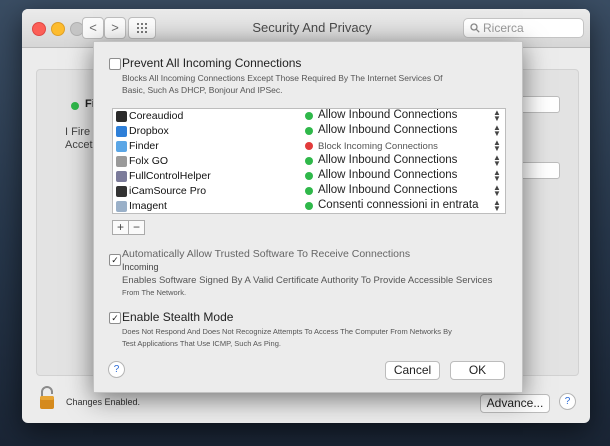  I want to click on window-title: Security And Privacy, so click(312, 27).